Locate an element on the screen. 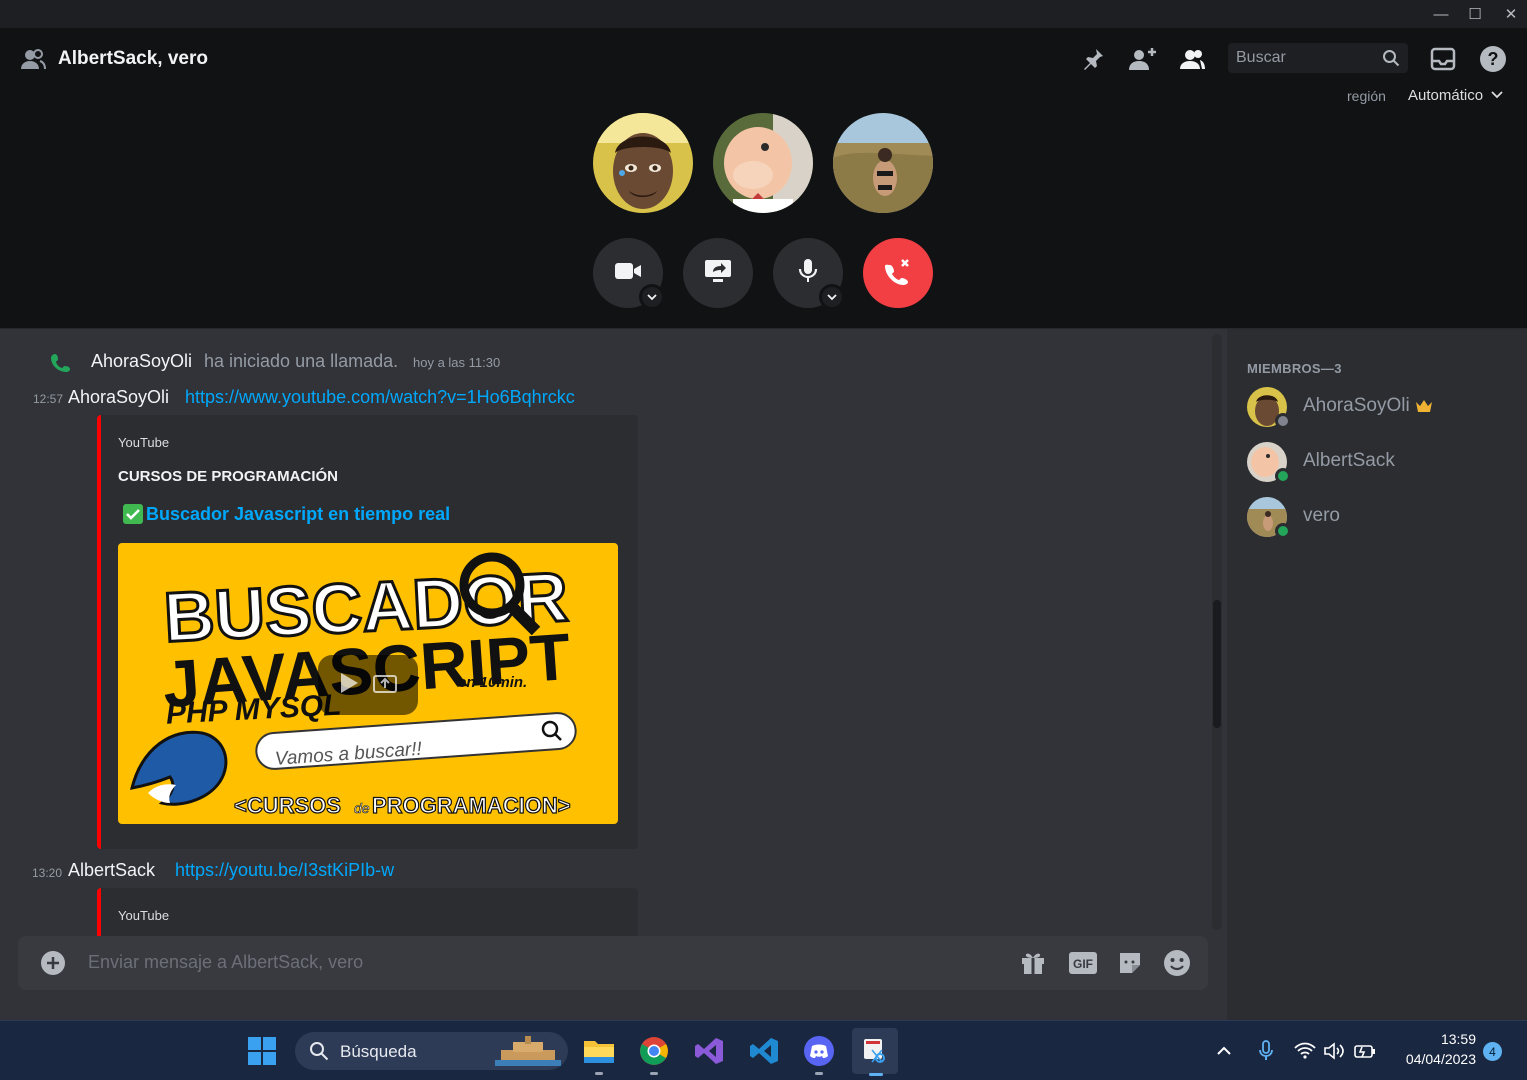 The width and height of the screenshot is (1527, 1080). help-icon: ? is located at coordinates (1493, 59).